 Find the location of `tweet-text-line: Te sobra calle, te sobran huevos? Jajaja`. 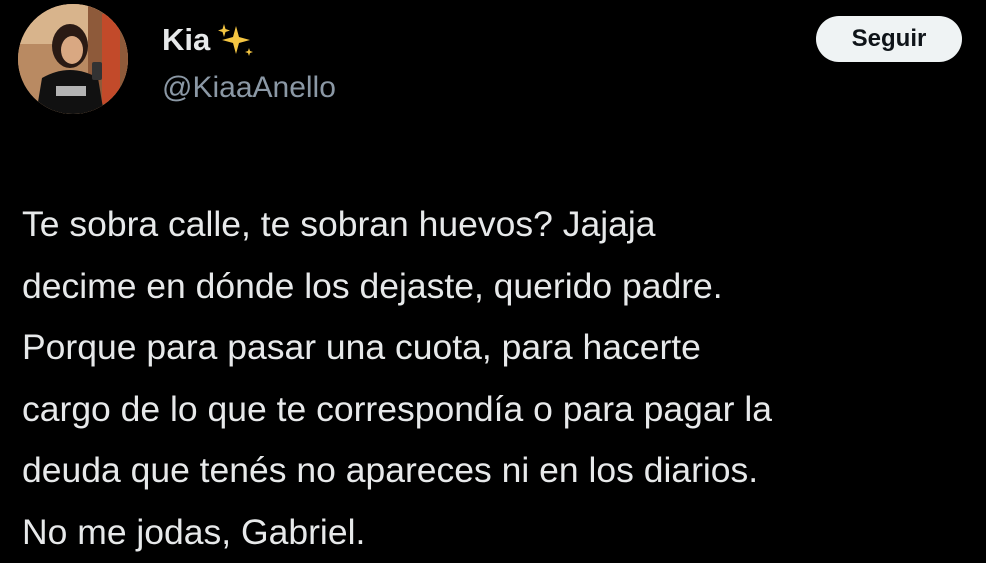

tweet-text-line: Te sobra calle, te sobran huevos? Jajaja is located at coordinates (497, 225).